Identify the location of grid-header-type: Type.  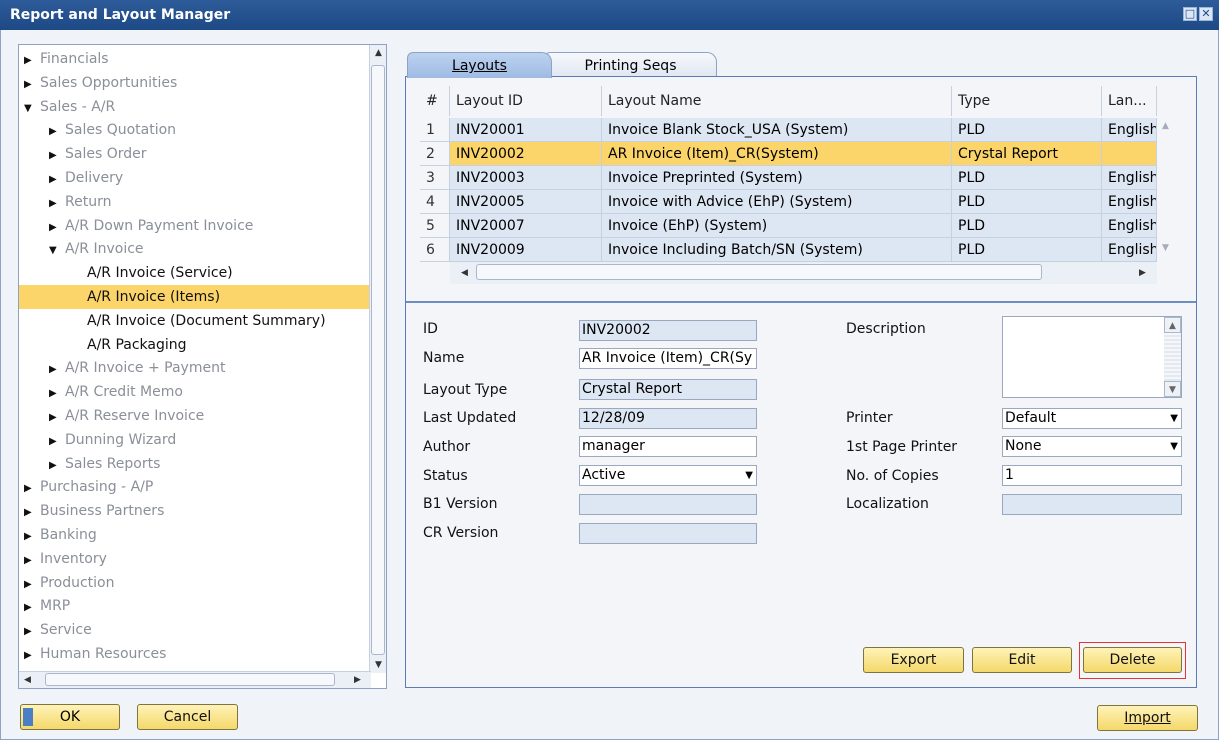
(1027, 101).